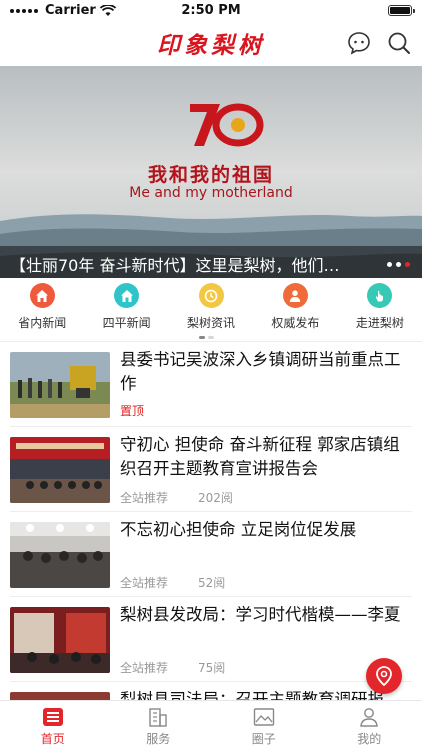 The image size is (422, 750). What do you see at coordinates (215, 498) in the screenshot?
I see `view-count: 202阅` at bounding box center [215, 498].